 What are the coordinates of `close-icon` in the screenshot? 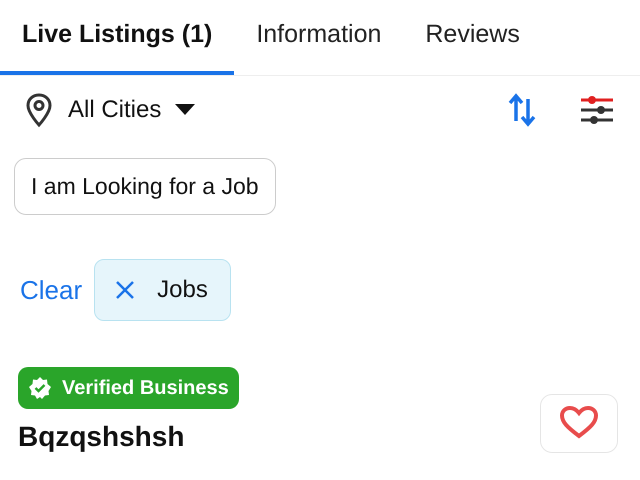 It's located at (125, 290).